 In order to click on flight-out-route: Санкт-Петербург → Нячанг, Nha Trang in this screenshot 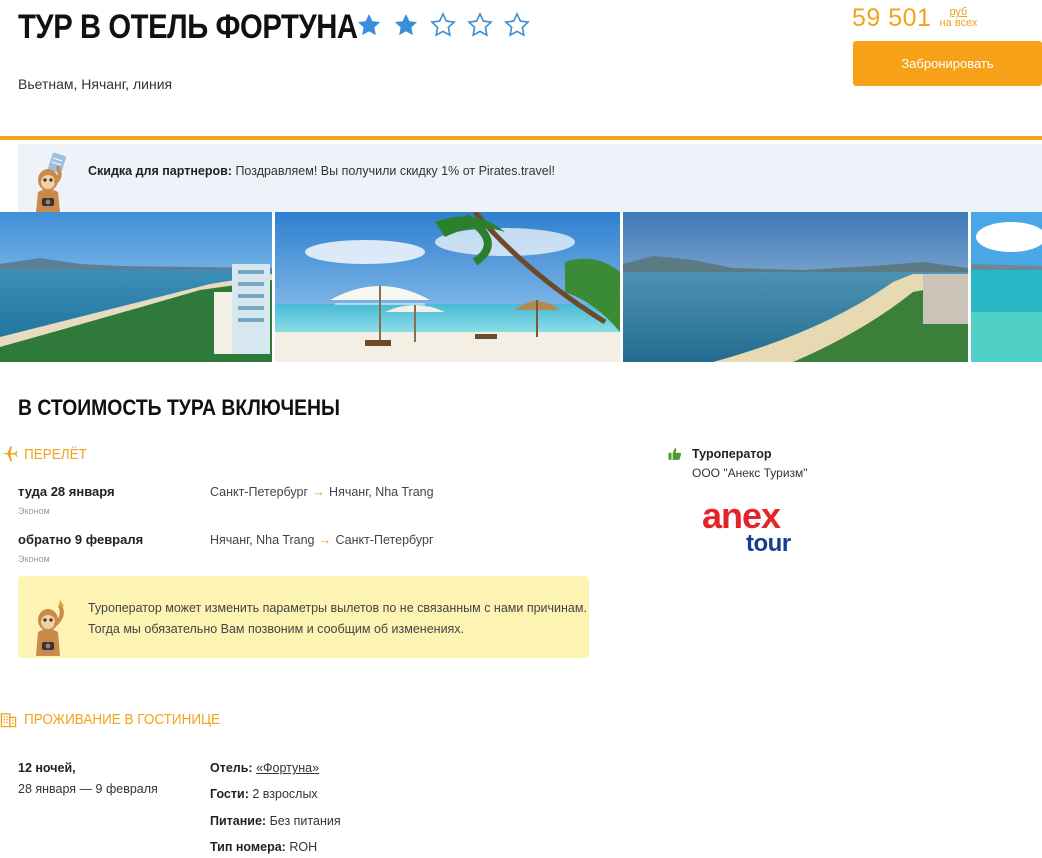, I will do `click(322, 491)`.